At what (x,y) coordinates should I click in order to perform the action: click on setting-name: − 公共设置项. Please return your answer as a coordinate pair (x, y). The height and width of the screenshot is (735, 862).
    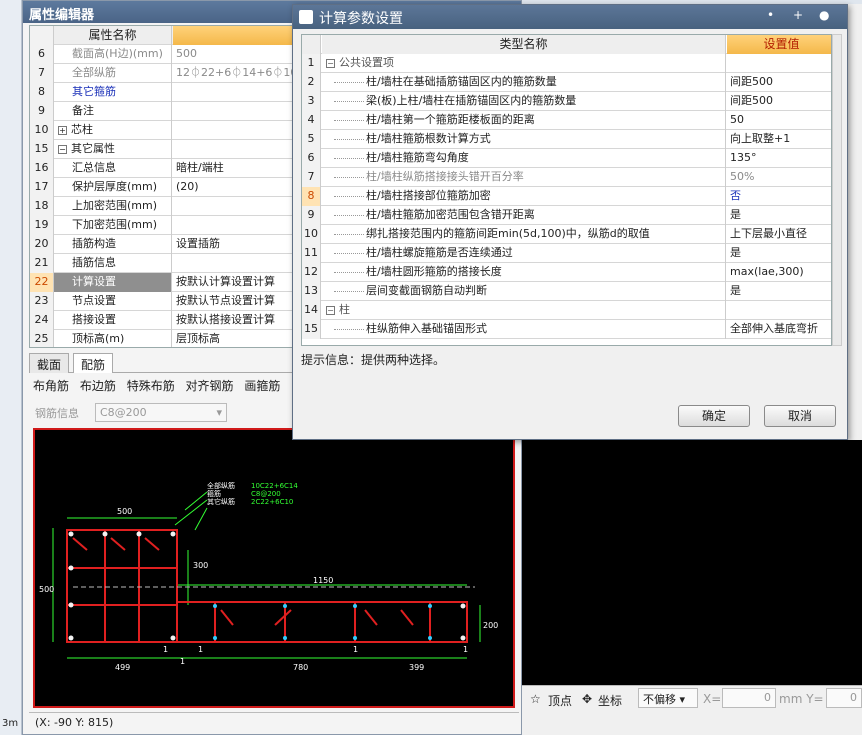
    Looking at the image, I should click on (524, 63).